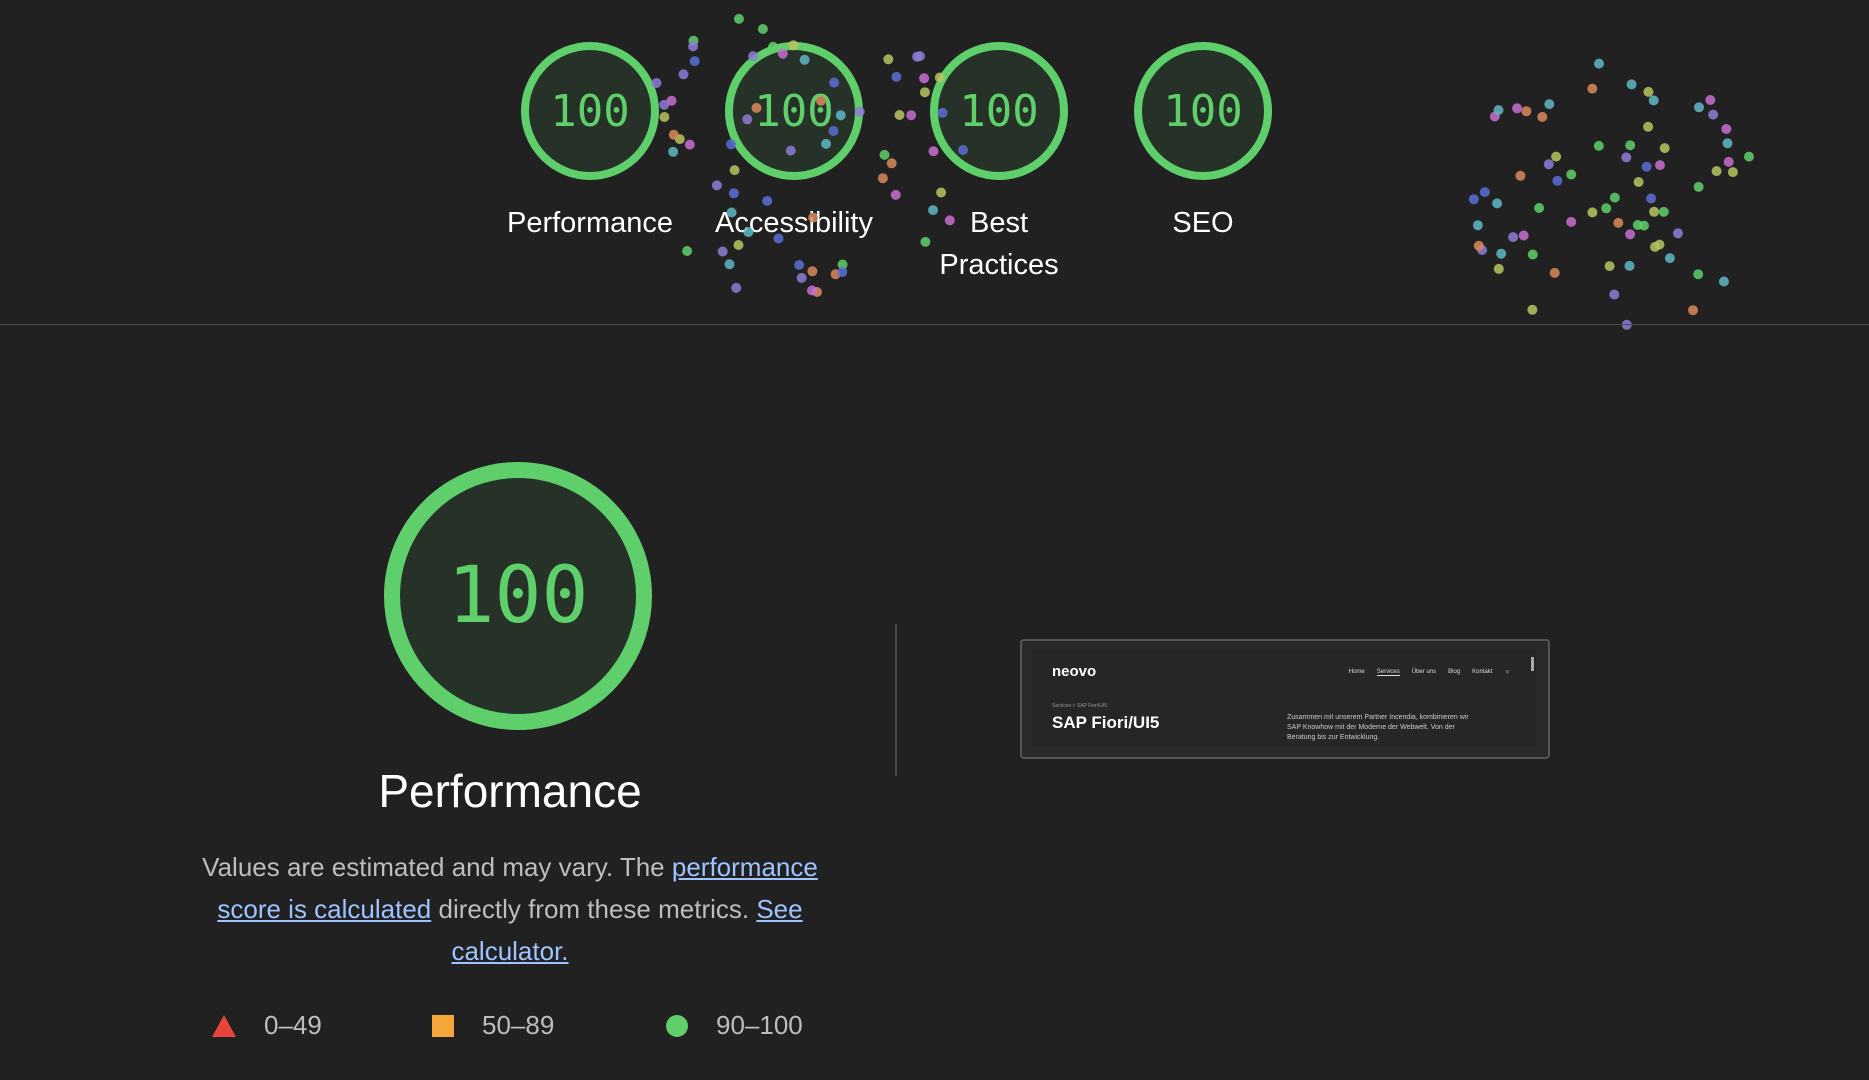  I want to click on legend-item-fail: 0–49, so click(267, 1025).